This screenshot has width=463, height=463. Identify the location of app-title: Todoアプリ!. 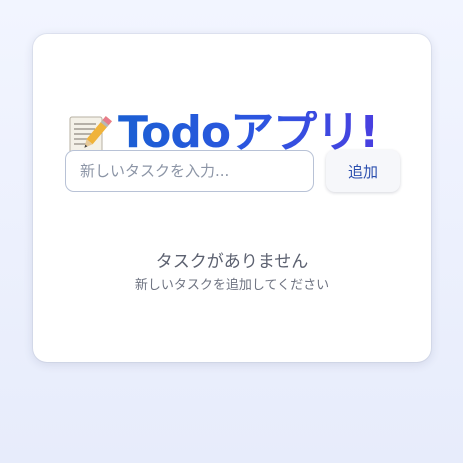
(248, 132).